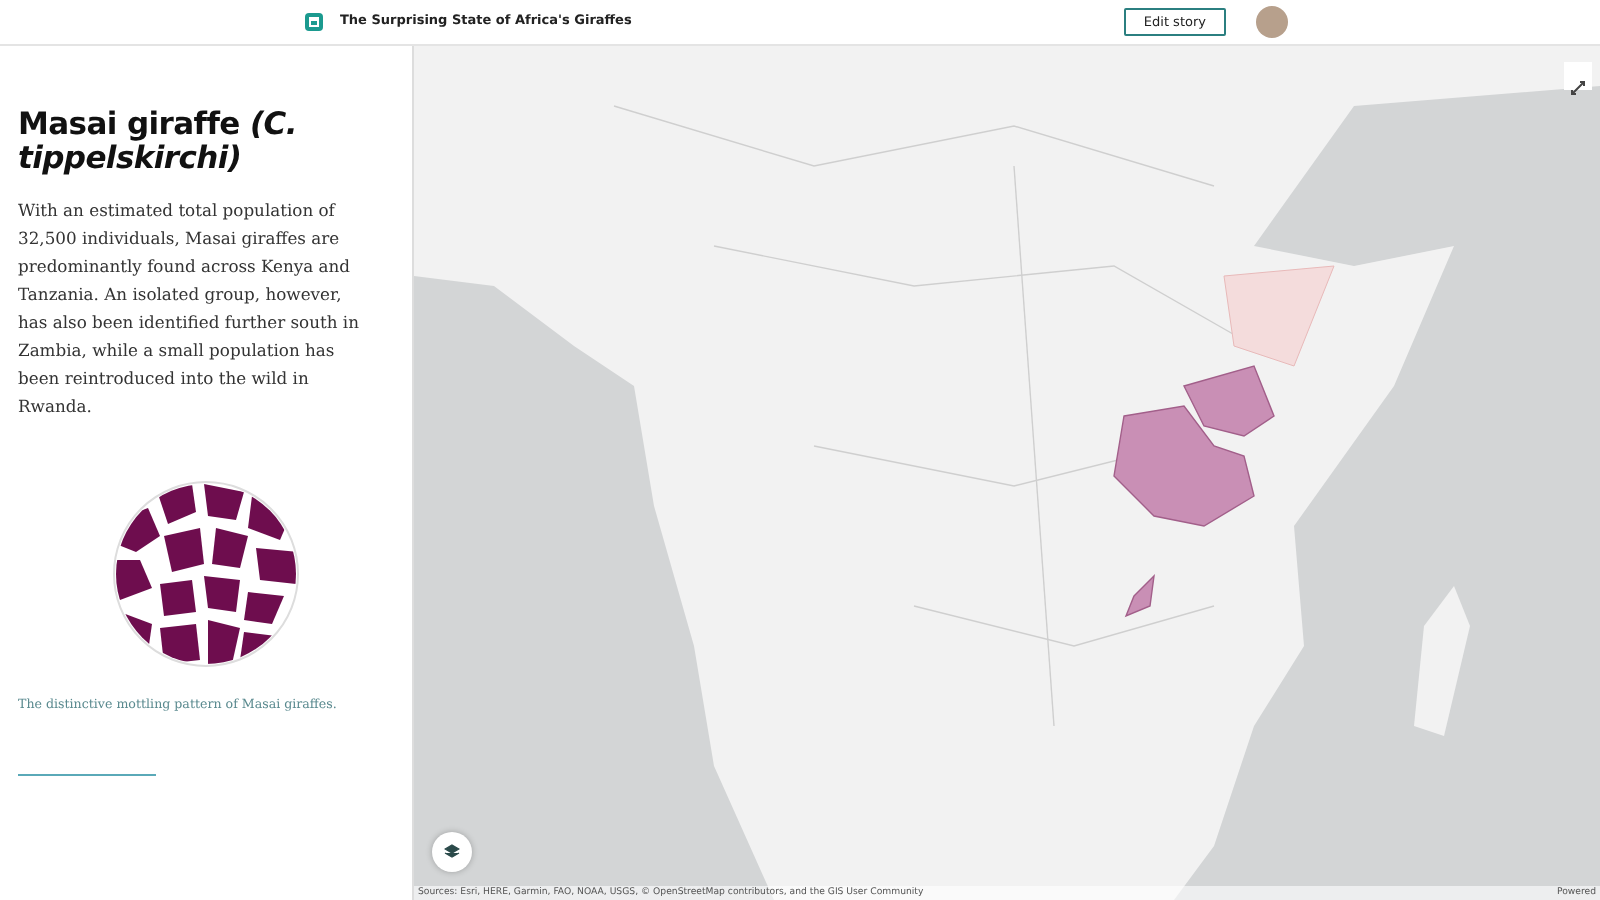  What do you see at coordinates (1578, 76) in the screenshot?
I see `expand-button` at bounding box center [1578, 76].